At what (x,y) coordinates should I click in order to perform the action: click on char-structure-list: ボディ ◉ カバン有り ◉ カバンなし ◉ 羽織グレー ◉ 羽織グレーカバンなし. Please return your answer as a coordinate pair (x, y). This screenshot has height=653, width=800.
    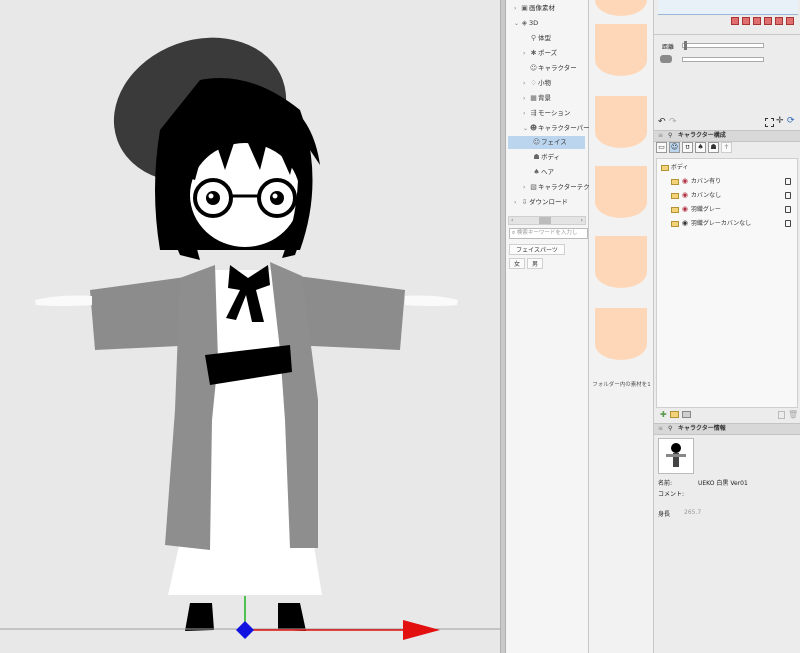
    Looking at the image, I should click on (727, 283).